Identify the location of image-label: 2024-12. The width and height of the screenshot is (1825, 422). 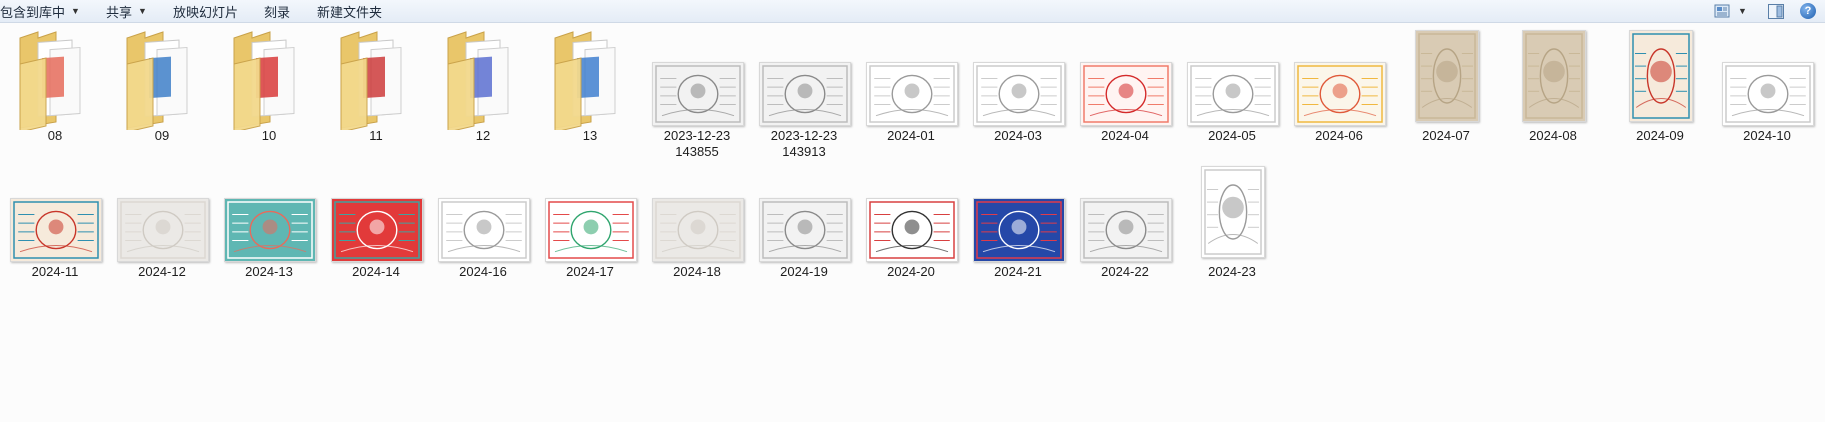
(162, 271).